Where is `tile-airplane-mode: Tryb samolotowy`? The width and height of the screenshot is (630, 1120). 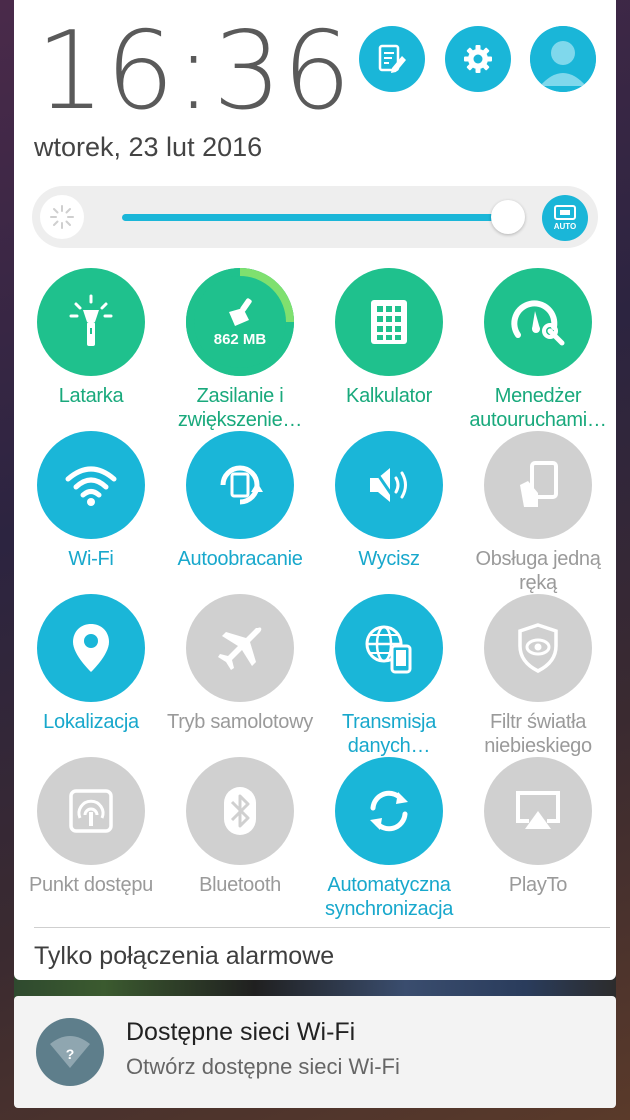
tile-airplane-mode: Tryb samolotowy is located at coordinates (240, 664).